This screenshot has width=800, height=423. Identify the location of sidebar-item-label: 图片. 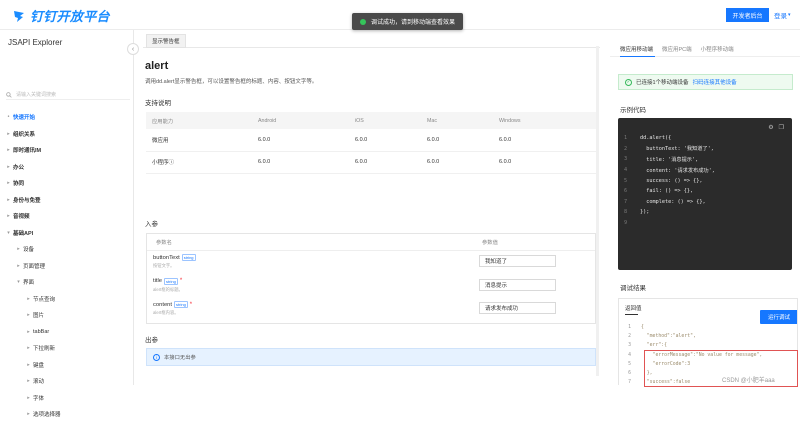
(39, 316).